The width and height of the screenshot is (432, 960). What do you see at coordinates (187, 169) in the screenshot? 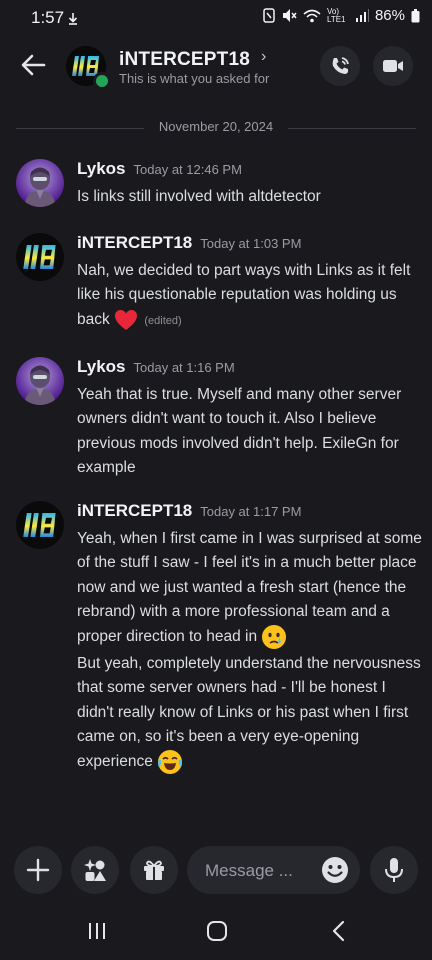
I see `message-timestamp: Today at 12:46 PM` at bounding box center [187, 169].